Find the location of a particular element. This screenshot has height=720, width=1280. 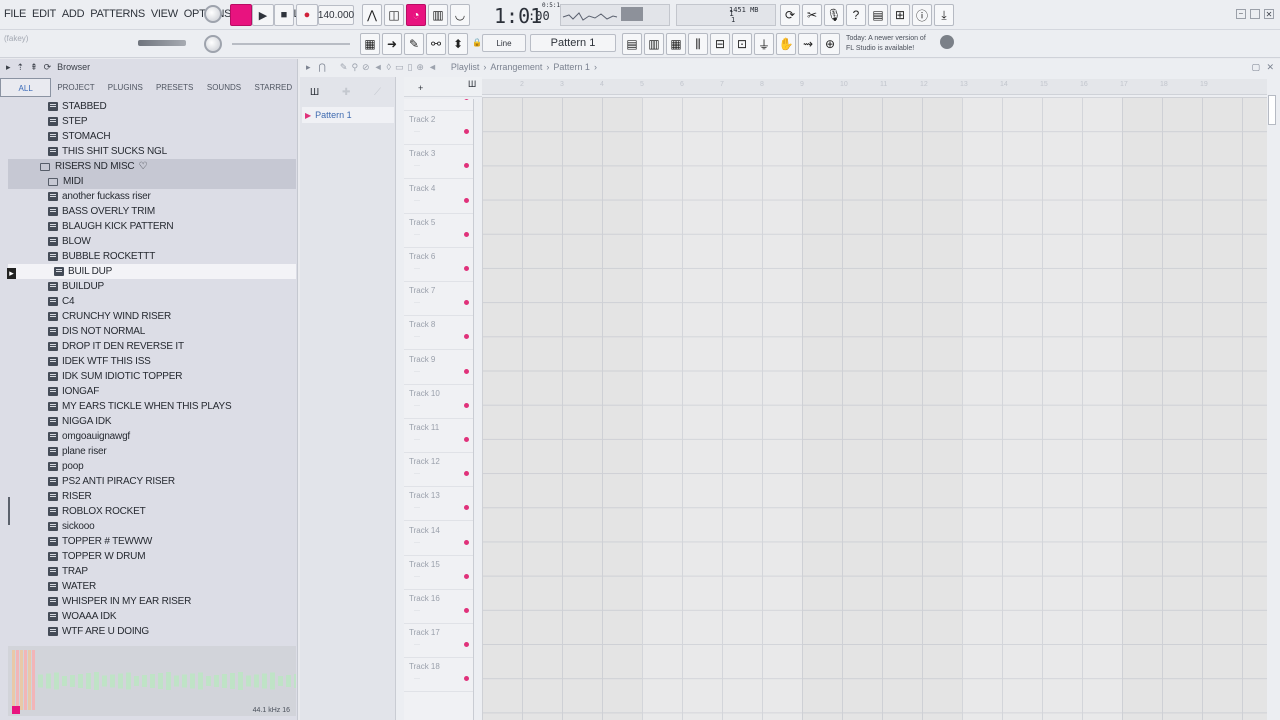

playlist-menu-icon: ▸ is located at coordinates (308, 67).